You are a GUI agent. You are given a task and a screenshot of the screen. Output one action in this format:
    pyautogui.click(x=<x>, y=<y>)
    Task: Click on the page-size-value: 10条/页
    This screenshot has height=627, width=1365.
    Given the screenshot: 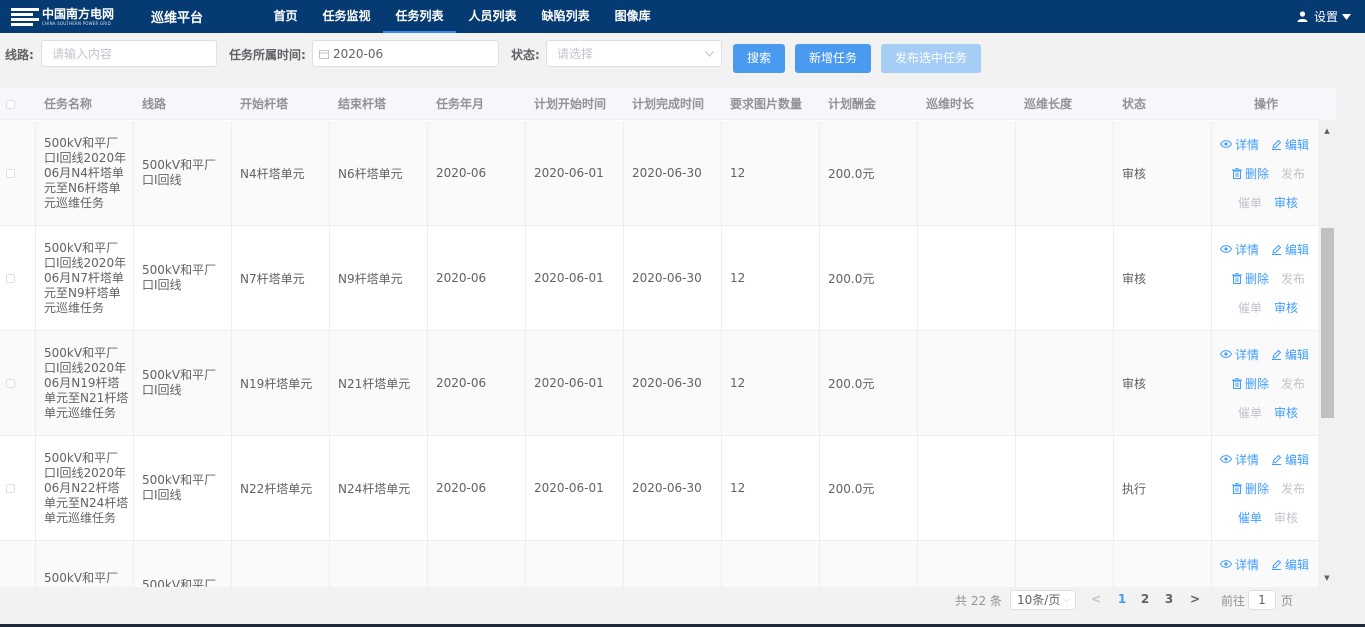 What is the action you would take?
    pyautogui.click(x=1039, y=600)
    